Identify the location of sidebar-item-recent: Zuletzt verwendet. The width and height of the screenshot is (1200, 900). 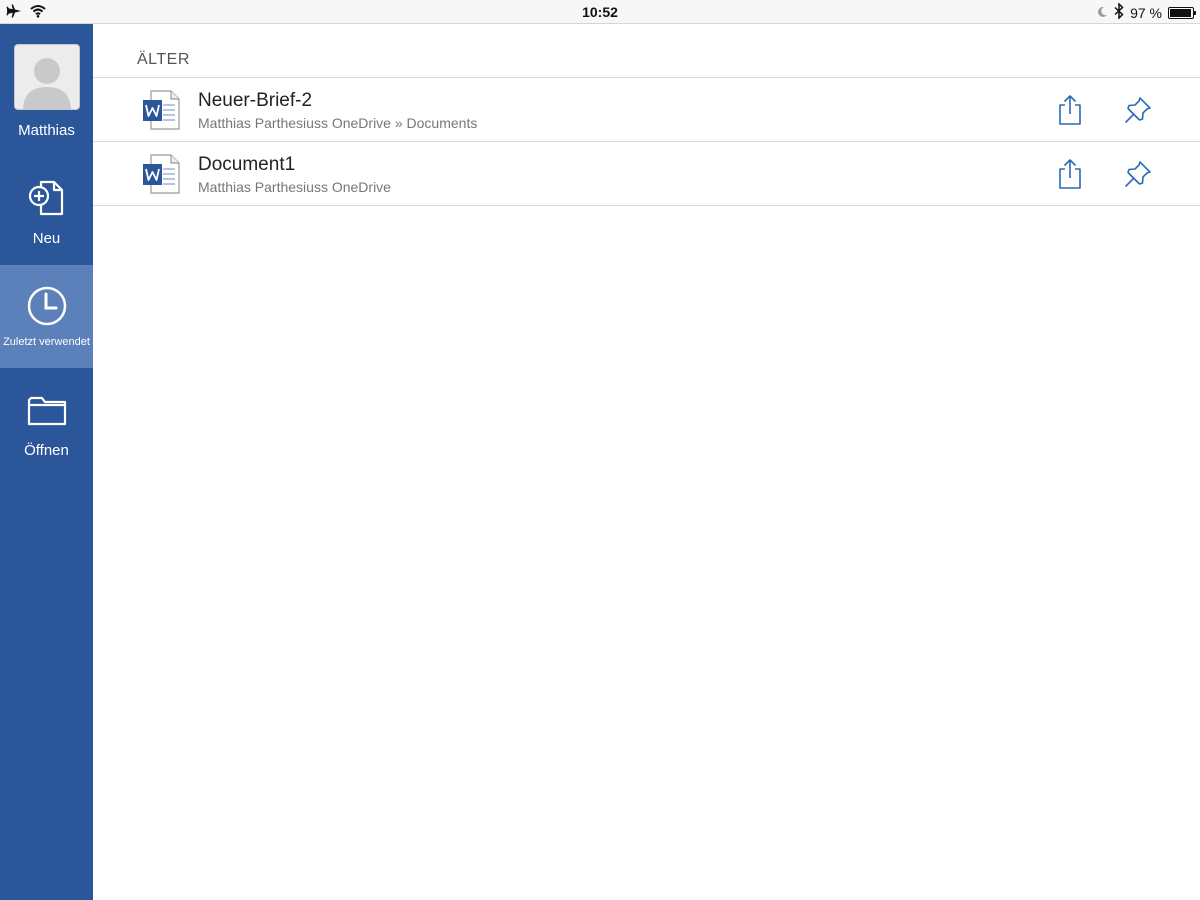
(46, 316).